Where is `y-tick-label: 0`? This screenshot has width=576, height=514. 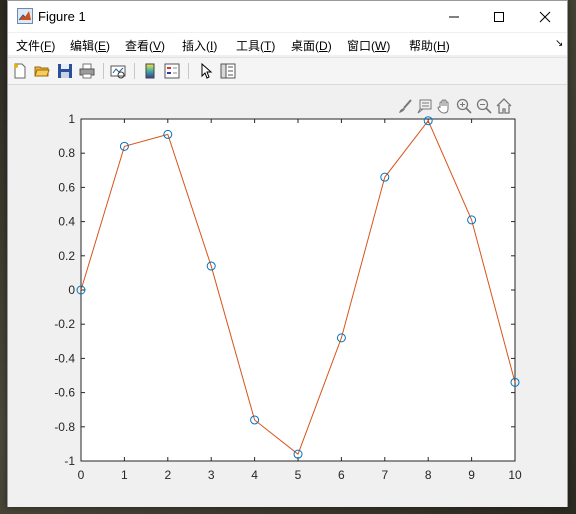 y-tick-label: 0 is located at coordinates (71, 290).